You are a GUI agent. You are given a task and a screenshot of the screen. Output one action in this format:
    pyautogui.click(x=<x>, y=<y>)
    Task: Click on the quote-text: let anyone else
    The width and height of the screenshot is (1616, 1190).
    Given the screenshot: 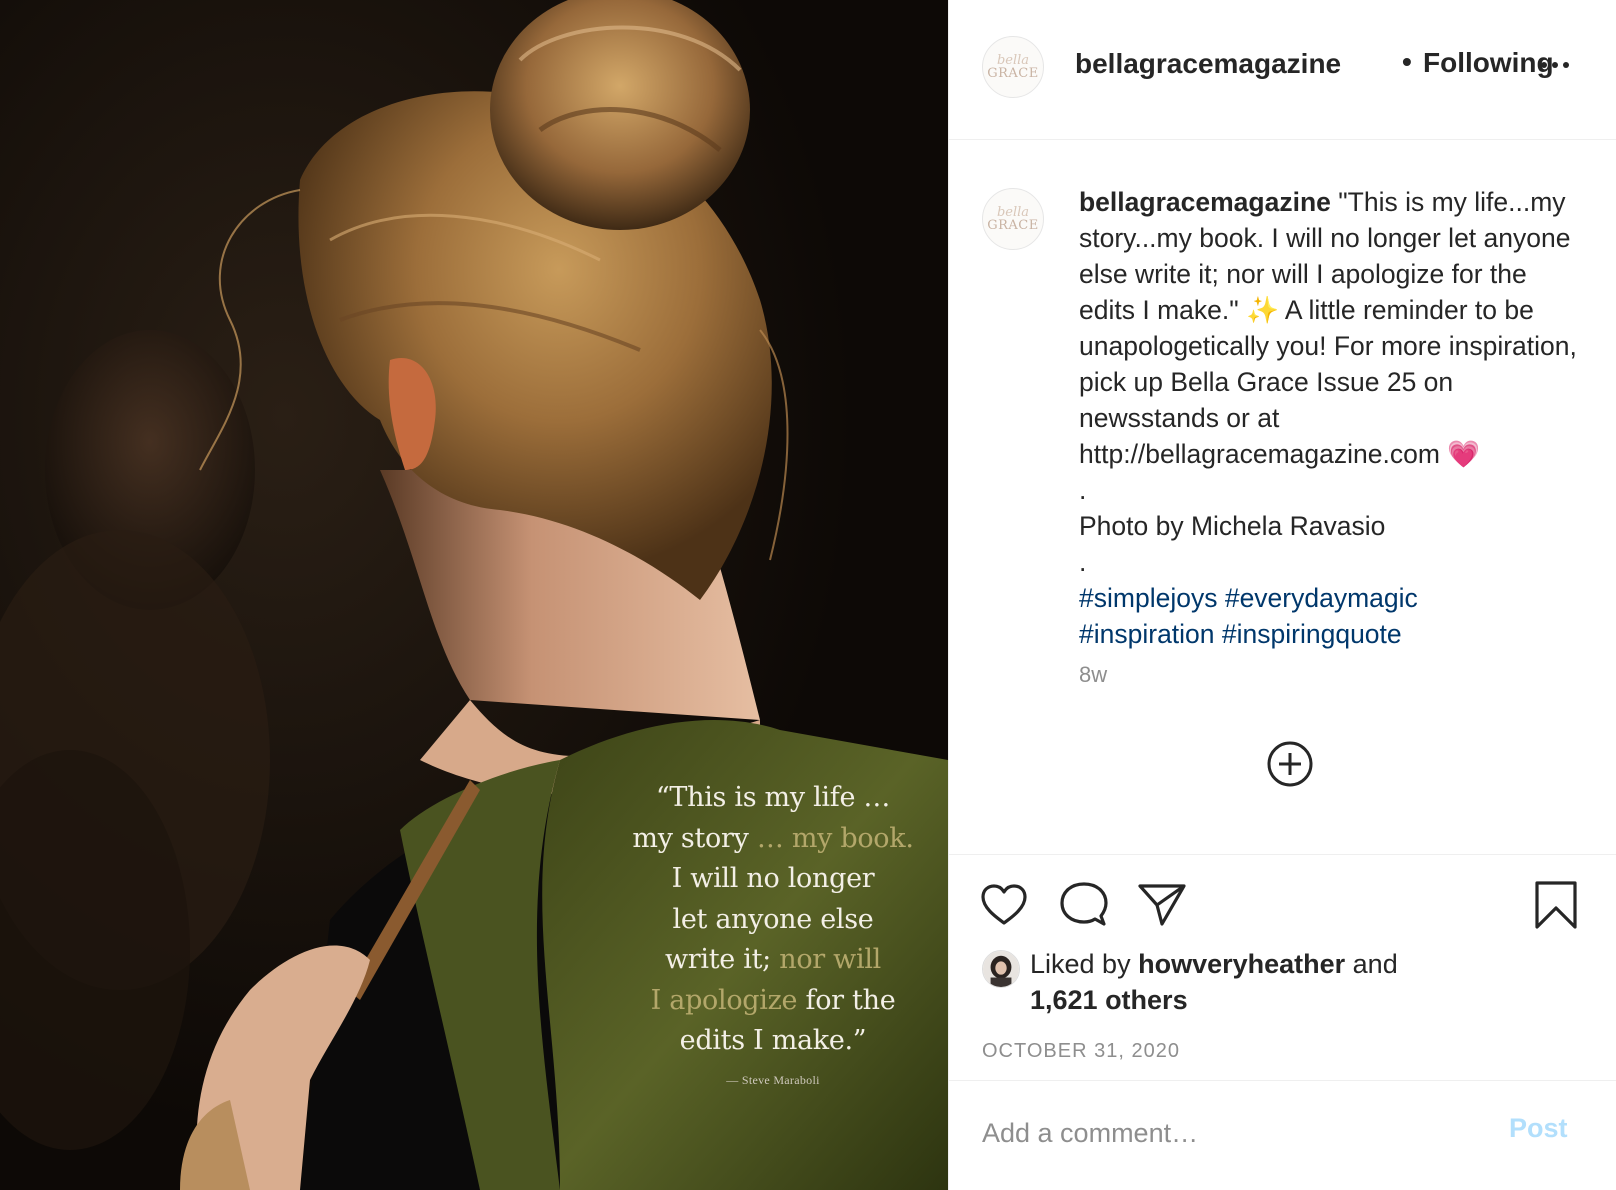 What is the action you would take?
    pyautogui.click(x=773, y=919)
    